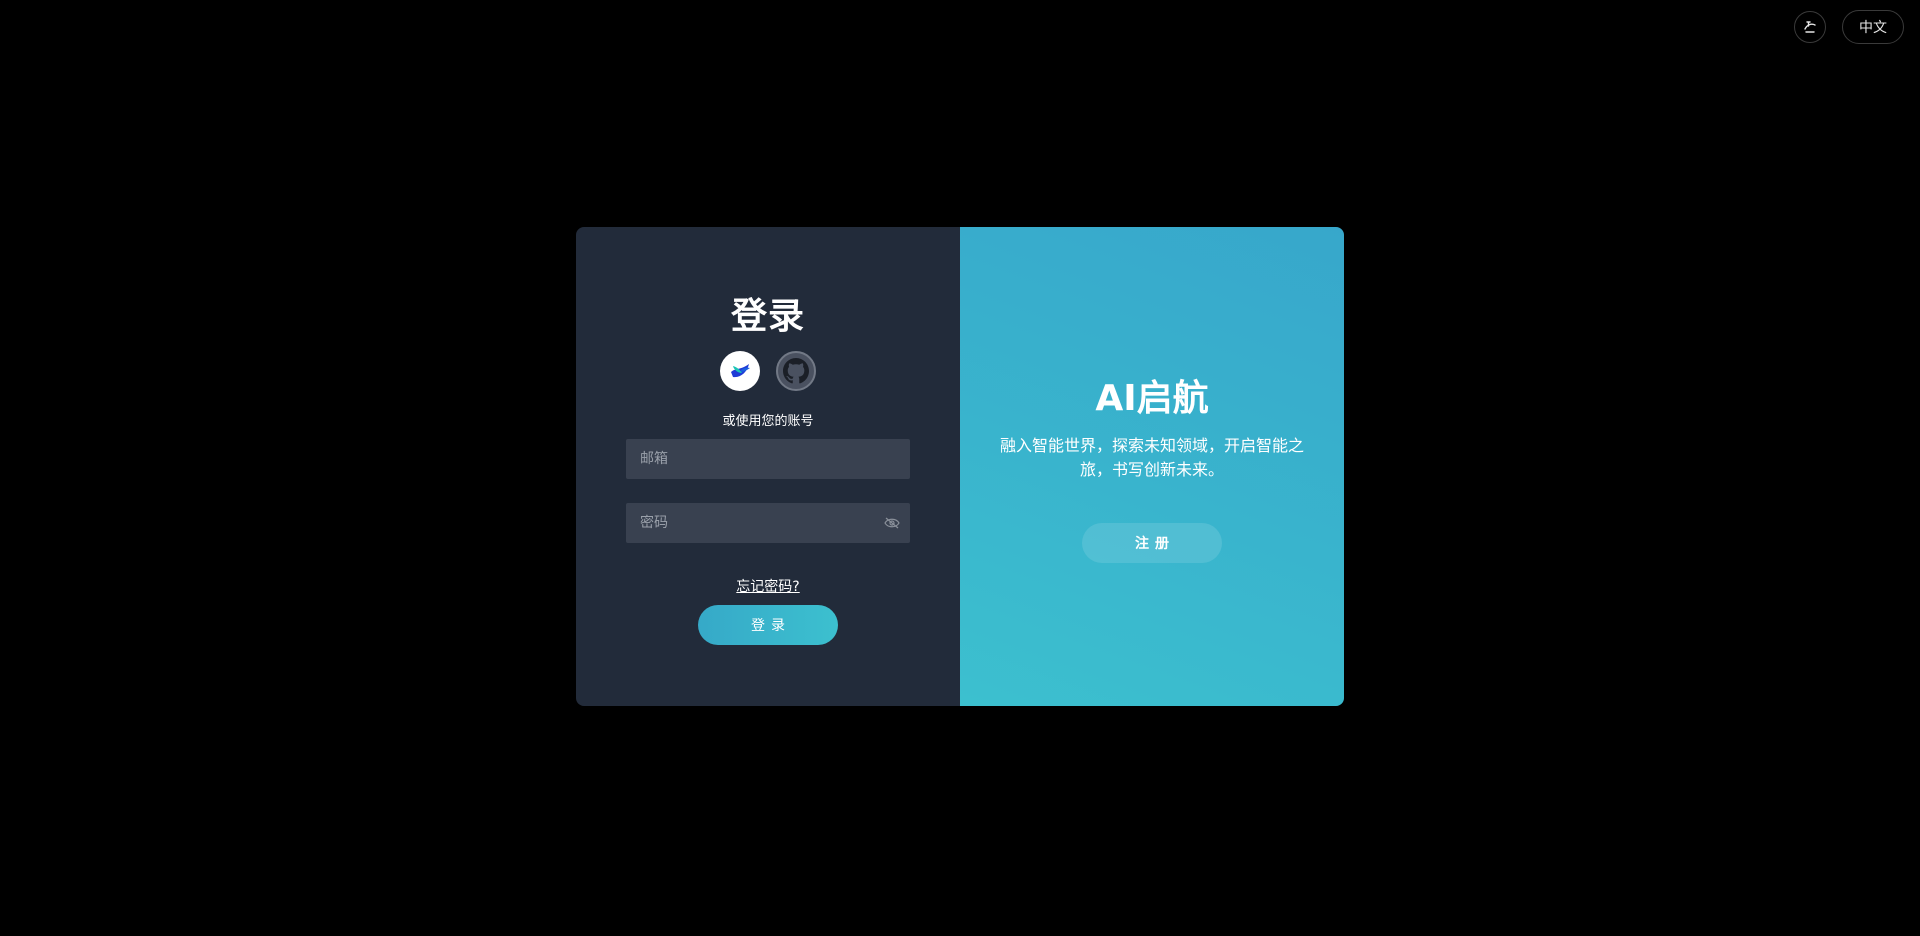 The width and height of the screenshot is (1920, 936). What do you see at coordinates (1152, 398) in the screenshot?
I see `promo-title: AI启航` at bounding box center [1152, 398].